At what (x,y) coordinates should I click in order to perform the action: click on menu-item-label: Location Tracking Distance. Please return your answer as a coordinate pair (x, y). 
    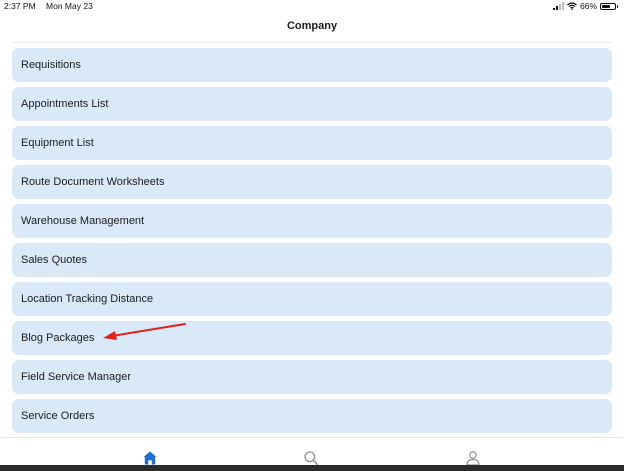
    Looking at the image, I should click on (87, 299).